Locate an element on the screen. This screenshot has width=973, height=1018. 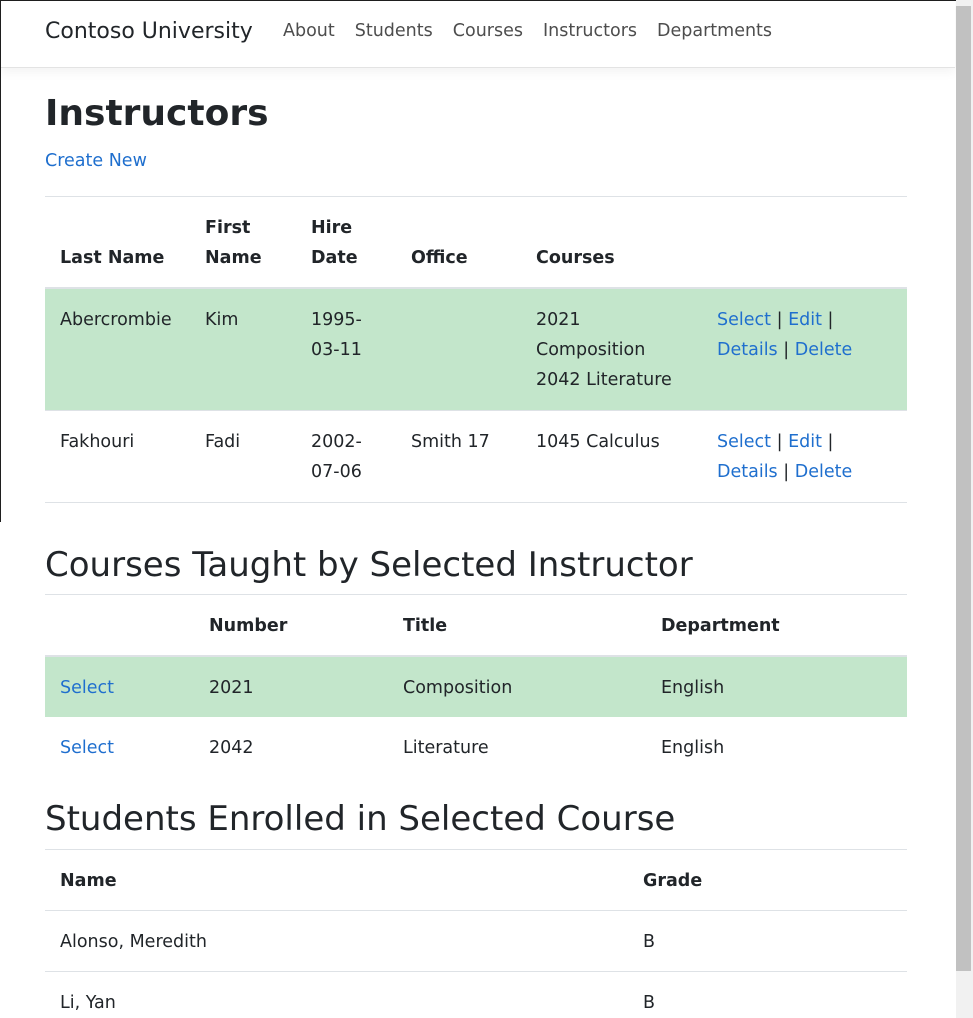
instructor-hire-date: 2002- 07-06 is located at coordinates (336, 457).